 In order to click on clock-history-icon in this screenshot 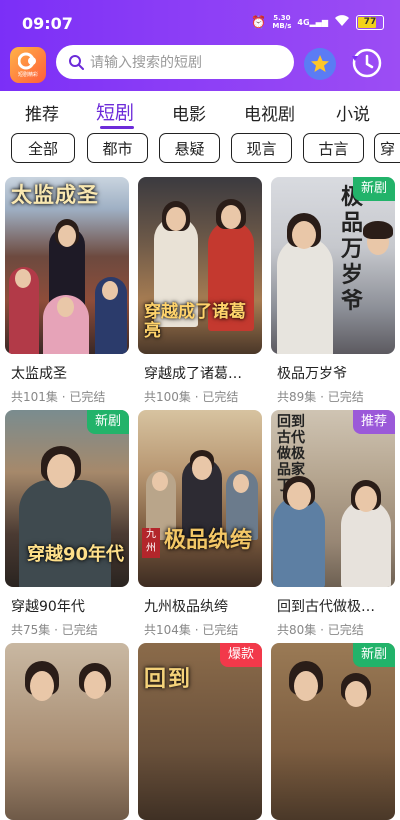, I will do `click(367, 63)`.